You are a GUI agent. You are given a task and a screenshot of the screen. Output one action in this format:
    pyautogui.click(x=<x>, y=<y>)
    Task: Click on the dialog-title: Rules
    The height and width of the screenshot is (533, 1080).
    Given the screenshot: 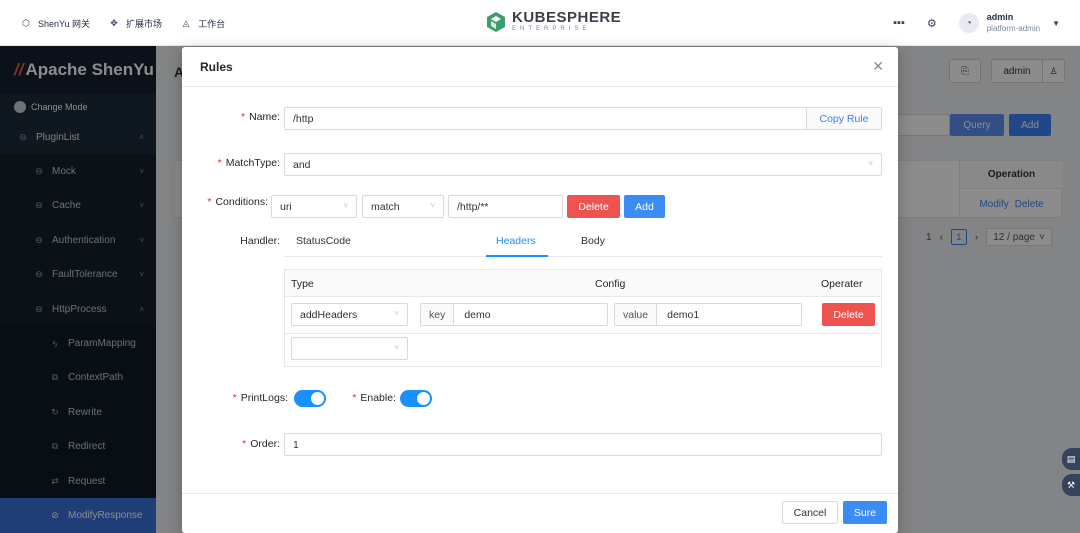 What is the action you would take?
    pyautogui.click(x=216, y=67)
    